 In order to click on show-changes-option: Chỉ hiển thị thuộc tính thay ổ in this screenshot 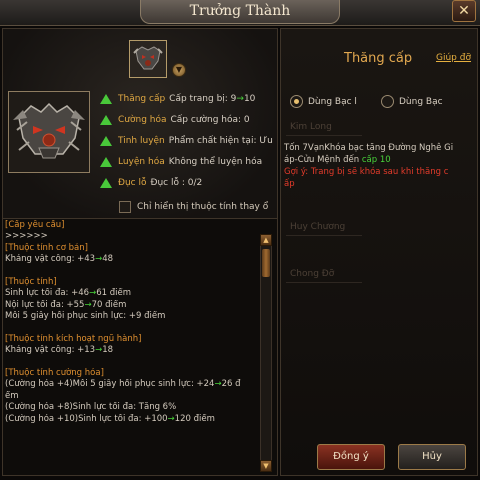, I will do `click(193, 207)`.